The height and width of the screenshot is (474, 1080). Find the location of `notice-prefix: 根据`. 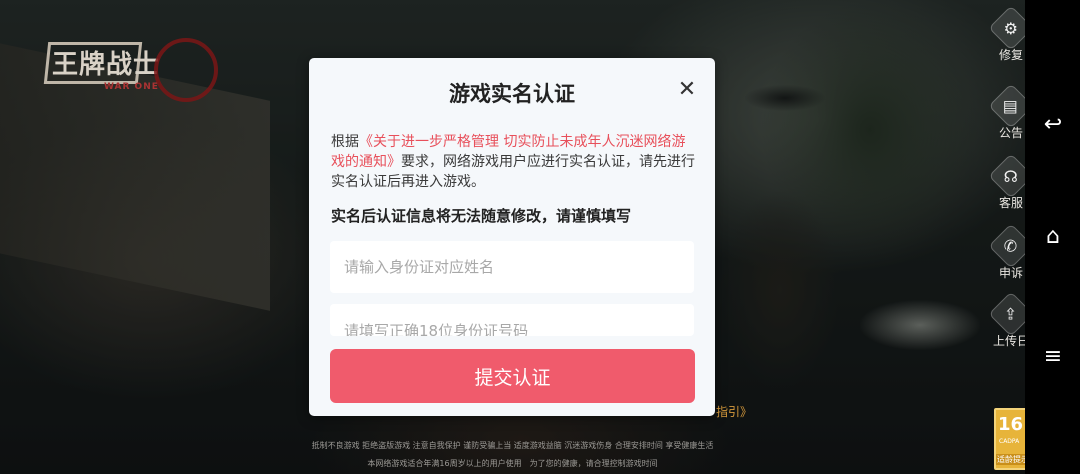

notice-prefix: 根据 is located at coordinates (345, 142).